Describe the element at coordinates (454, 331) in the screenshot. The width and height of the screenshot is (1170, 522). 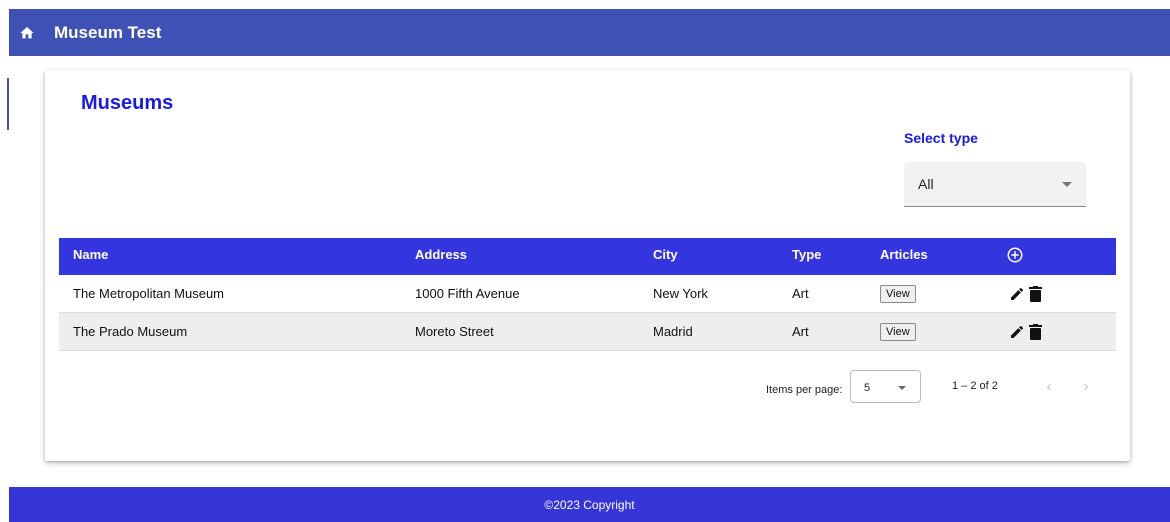
I see `cell-address: Moreto Street` at that location.